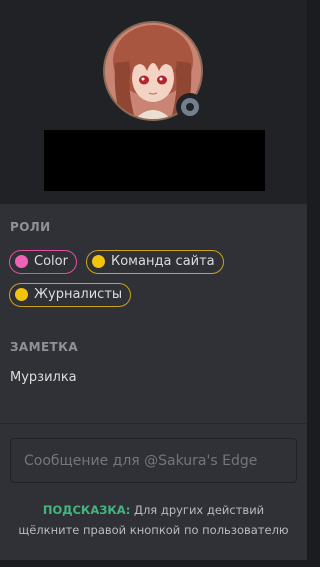 The height and width of the screenshot is (567, 320). I want to click on role-pill-journalists: Журналисты, so click(70, 295).